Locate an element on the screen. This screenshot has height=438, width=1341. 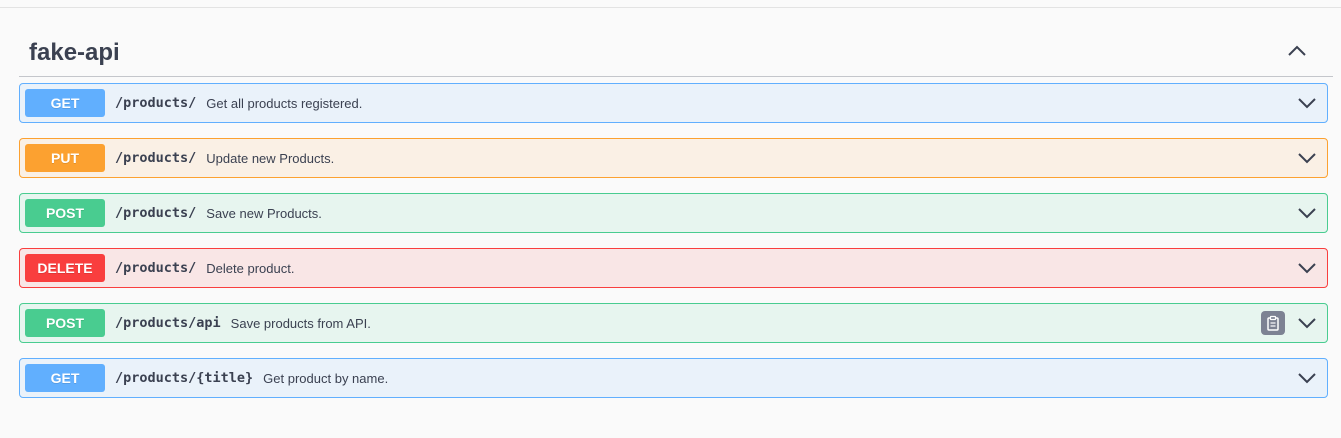
top-divider is located at coordinates (670, 7).